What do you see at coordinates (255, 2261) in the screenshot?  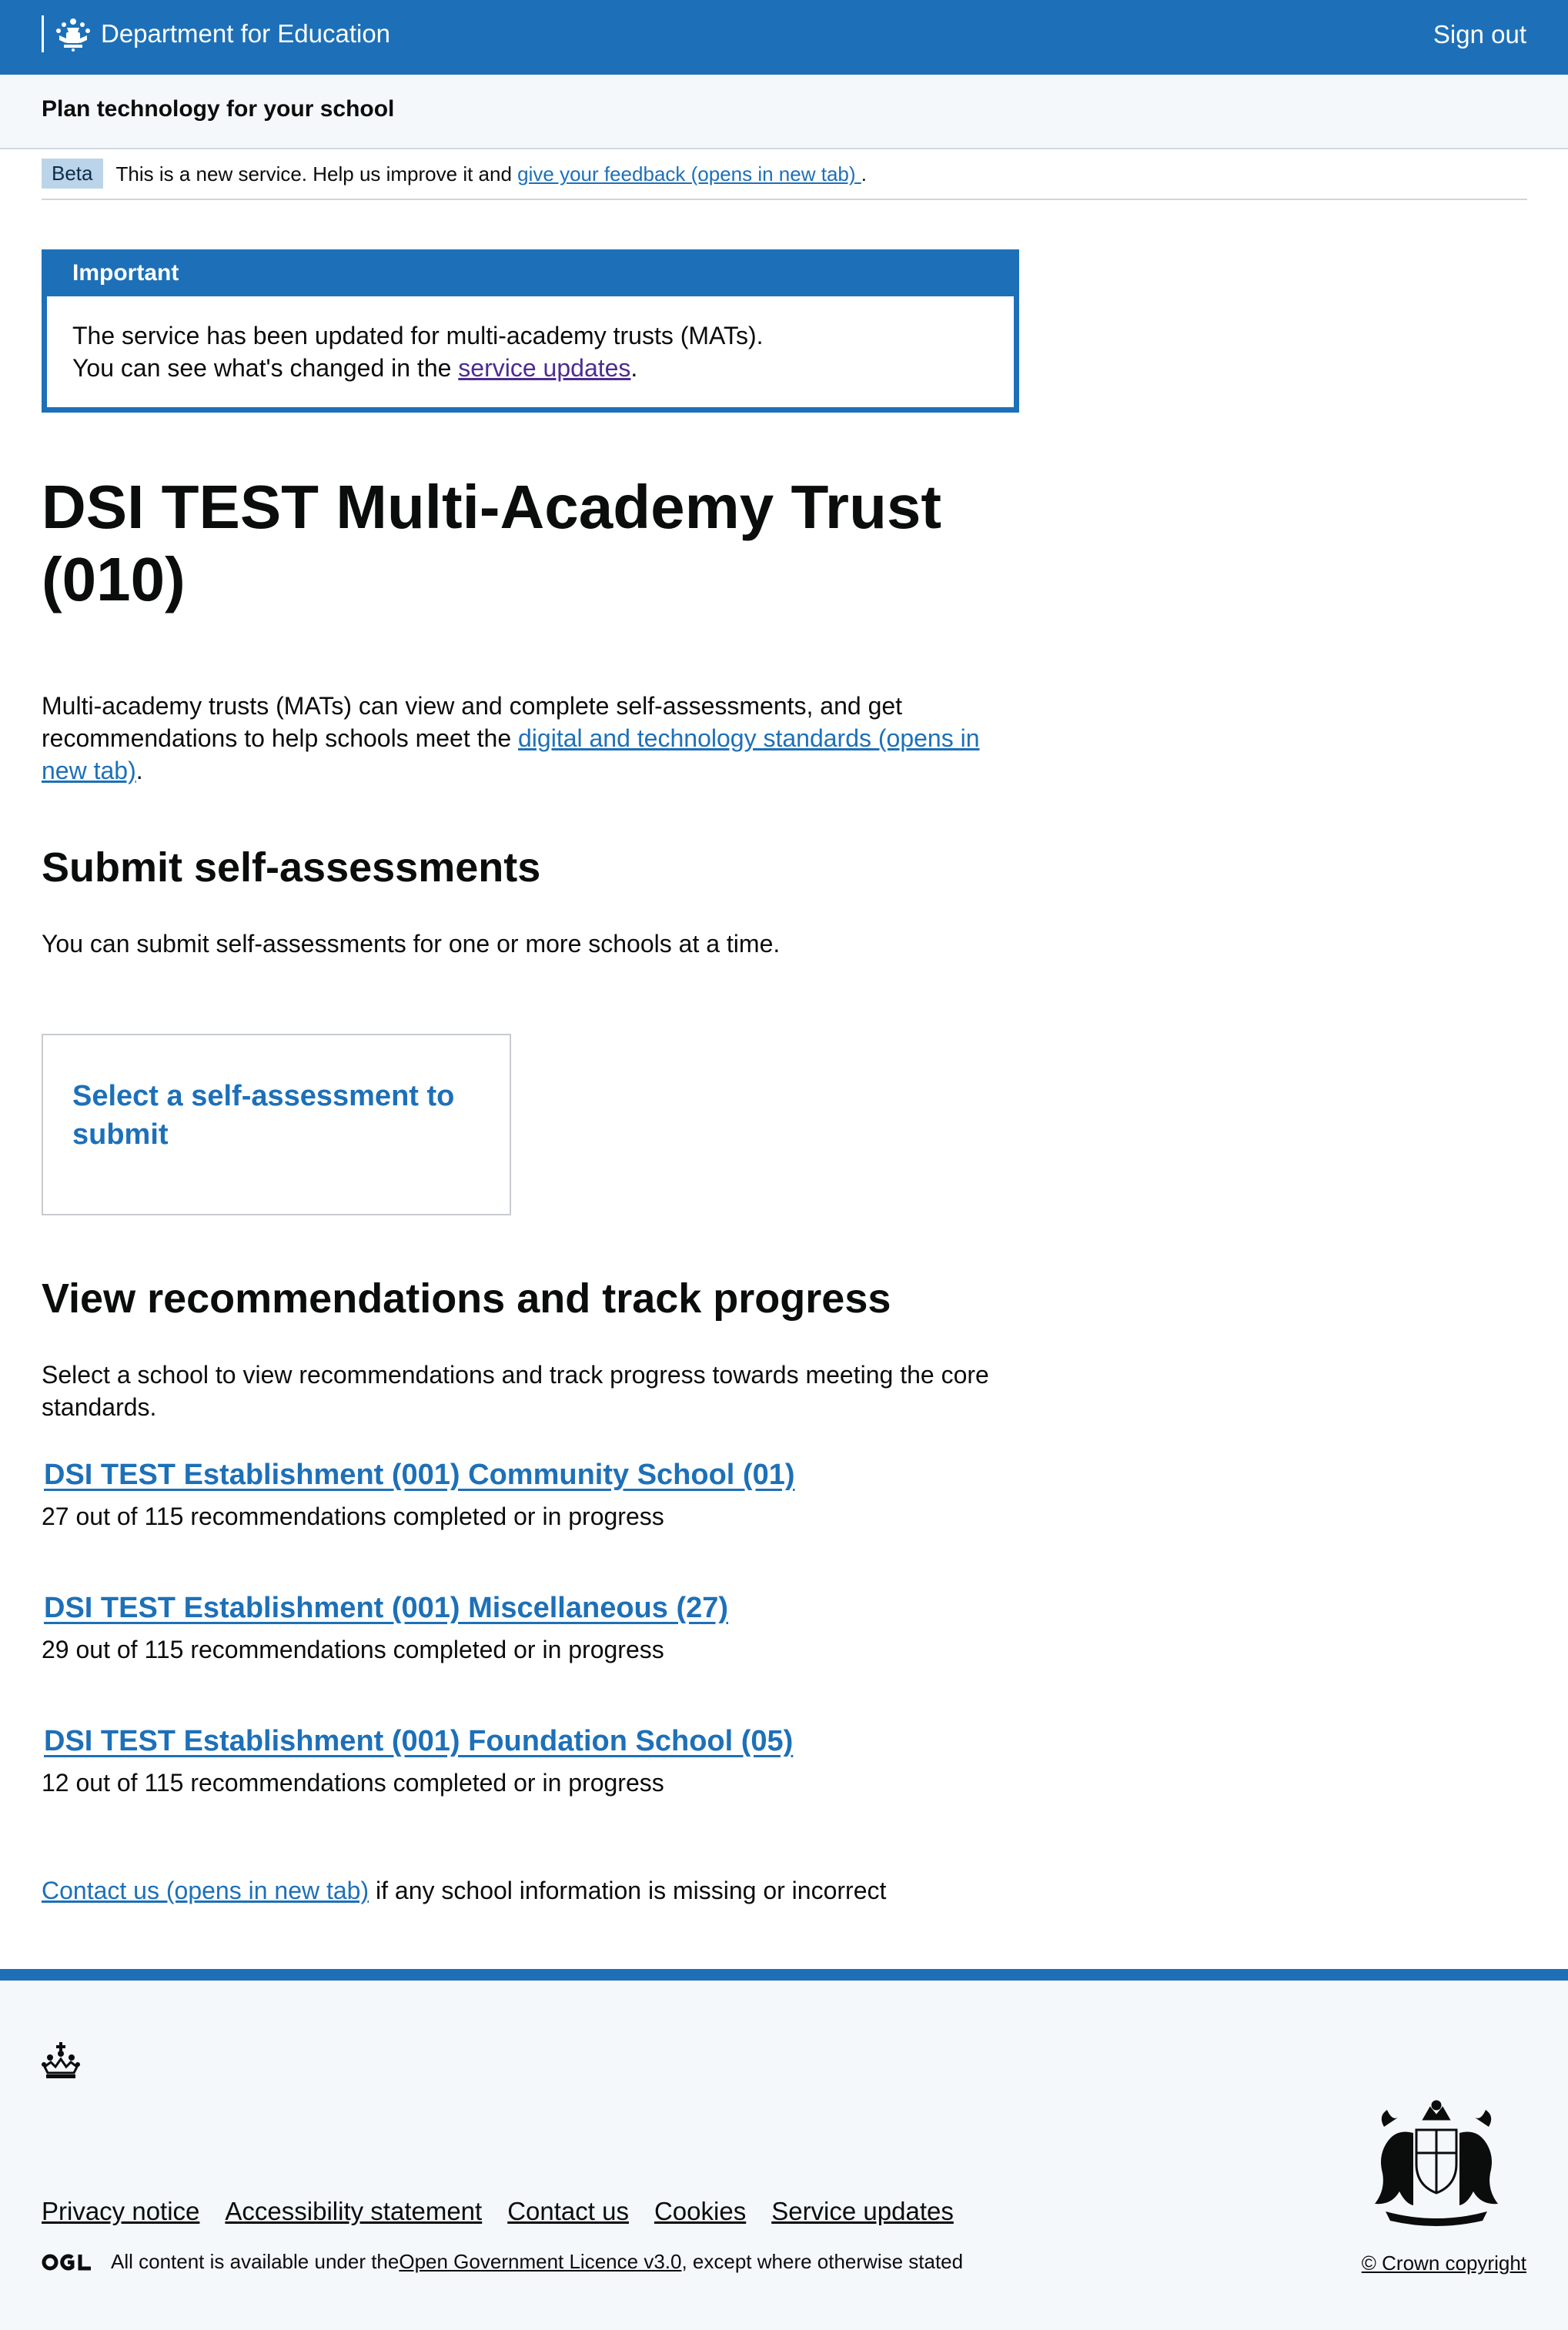 I see `licence-text: All content is available under the` at bounding box center [255, 2261].